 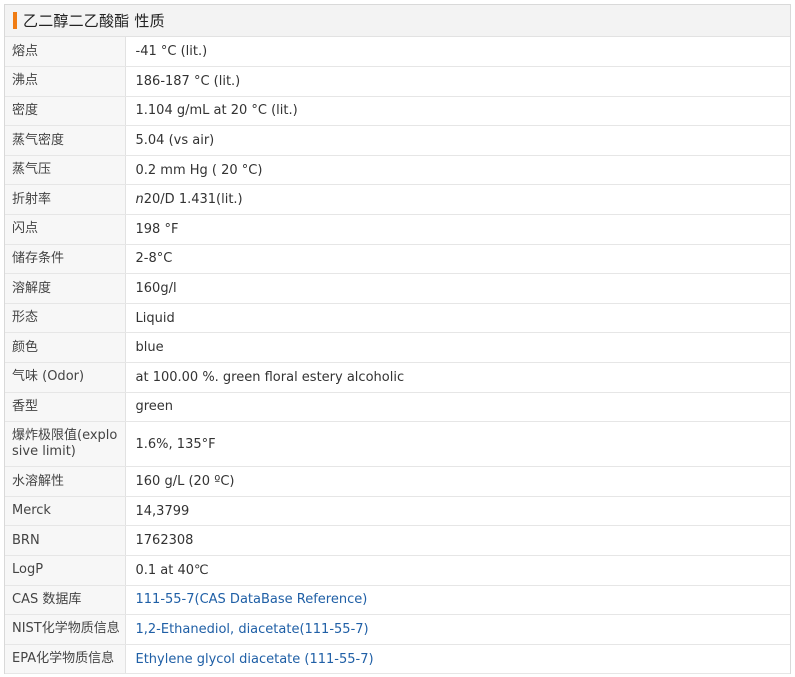 What do you see at coordinates (65, 659) in the screenshot?
I see `property-name: EPA化学物质信息` at bounding box center [65, 659].